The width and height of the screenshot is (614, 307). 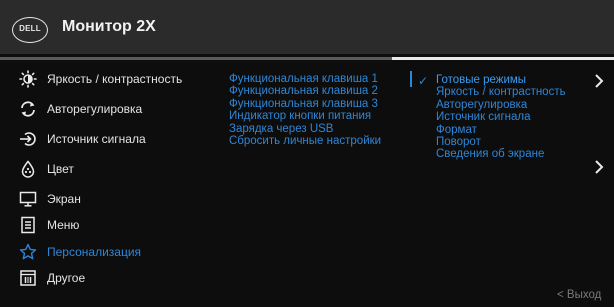 What do you see at coordinates (423, 81) in the screenshot?
I see `check-icon: ✓` at bounding box center [423, 81].